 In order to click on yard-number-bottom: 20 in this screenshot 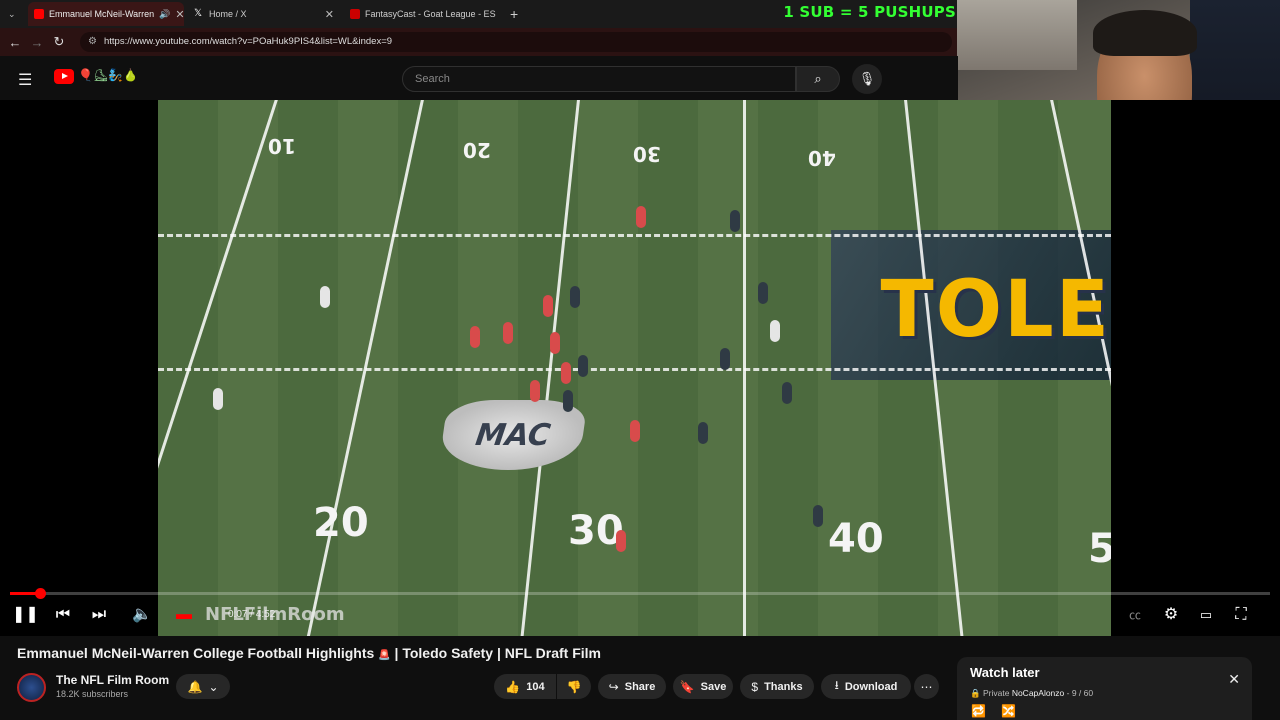, I will do `click(341, 523)`.